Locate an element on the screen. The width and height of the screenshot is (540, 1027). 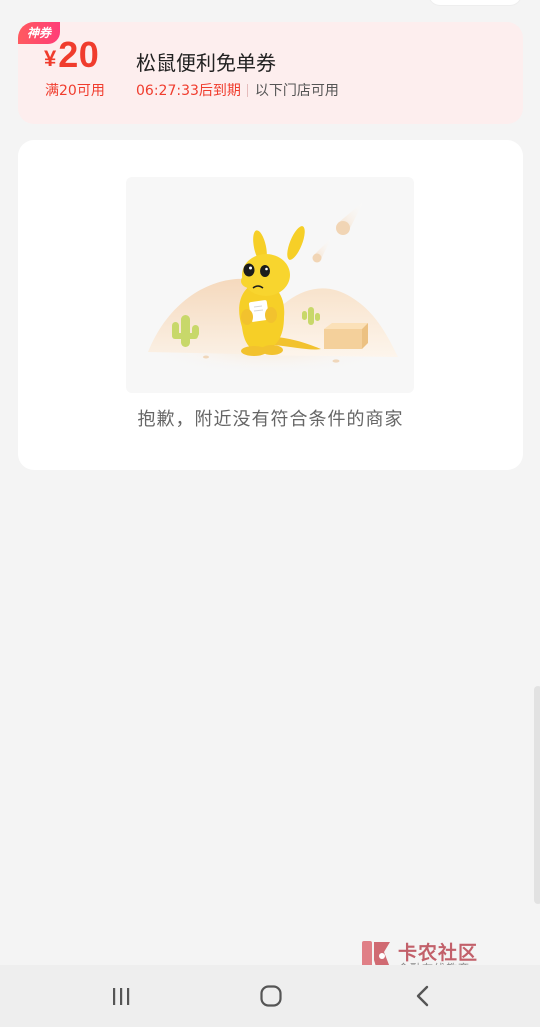
empty-kangaroo-illustration is located at coordinates (270, 285).